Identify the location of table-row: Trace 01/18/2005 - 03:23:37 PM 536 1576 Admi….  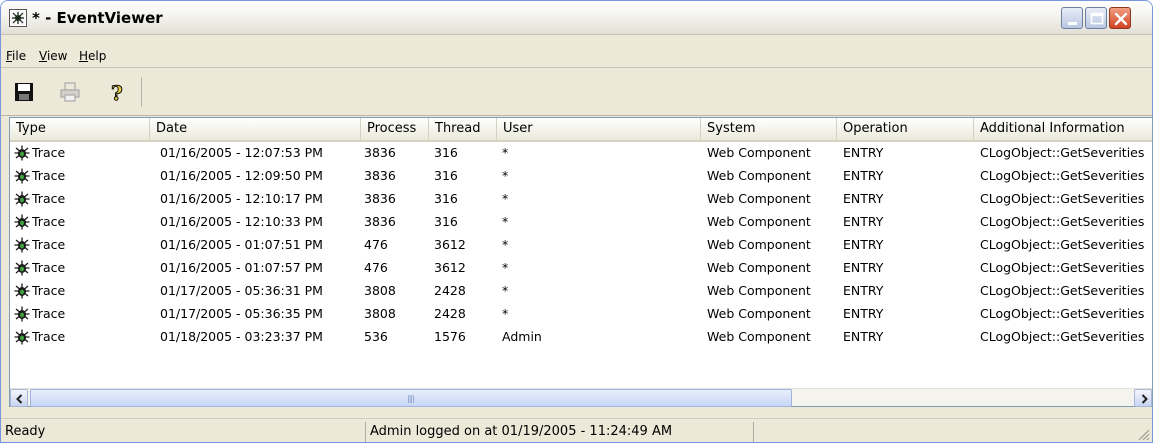
(581, 337).